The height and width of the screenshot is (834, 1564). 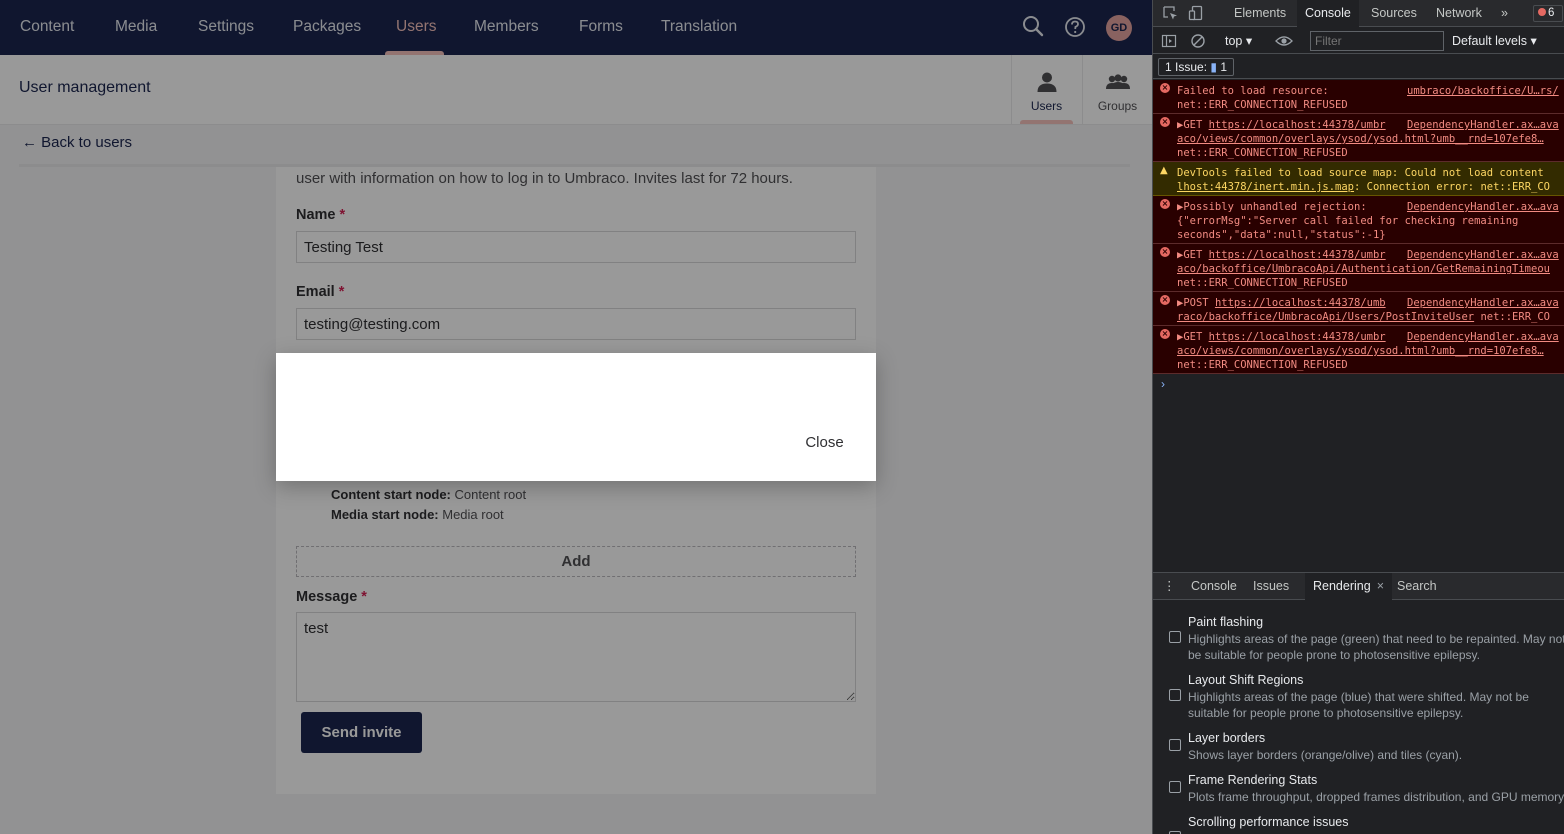 I want to click on drawer-menu-icon: ⋮, so click(x=1169, y=586).